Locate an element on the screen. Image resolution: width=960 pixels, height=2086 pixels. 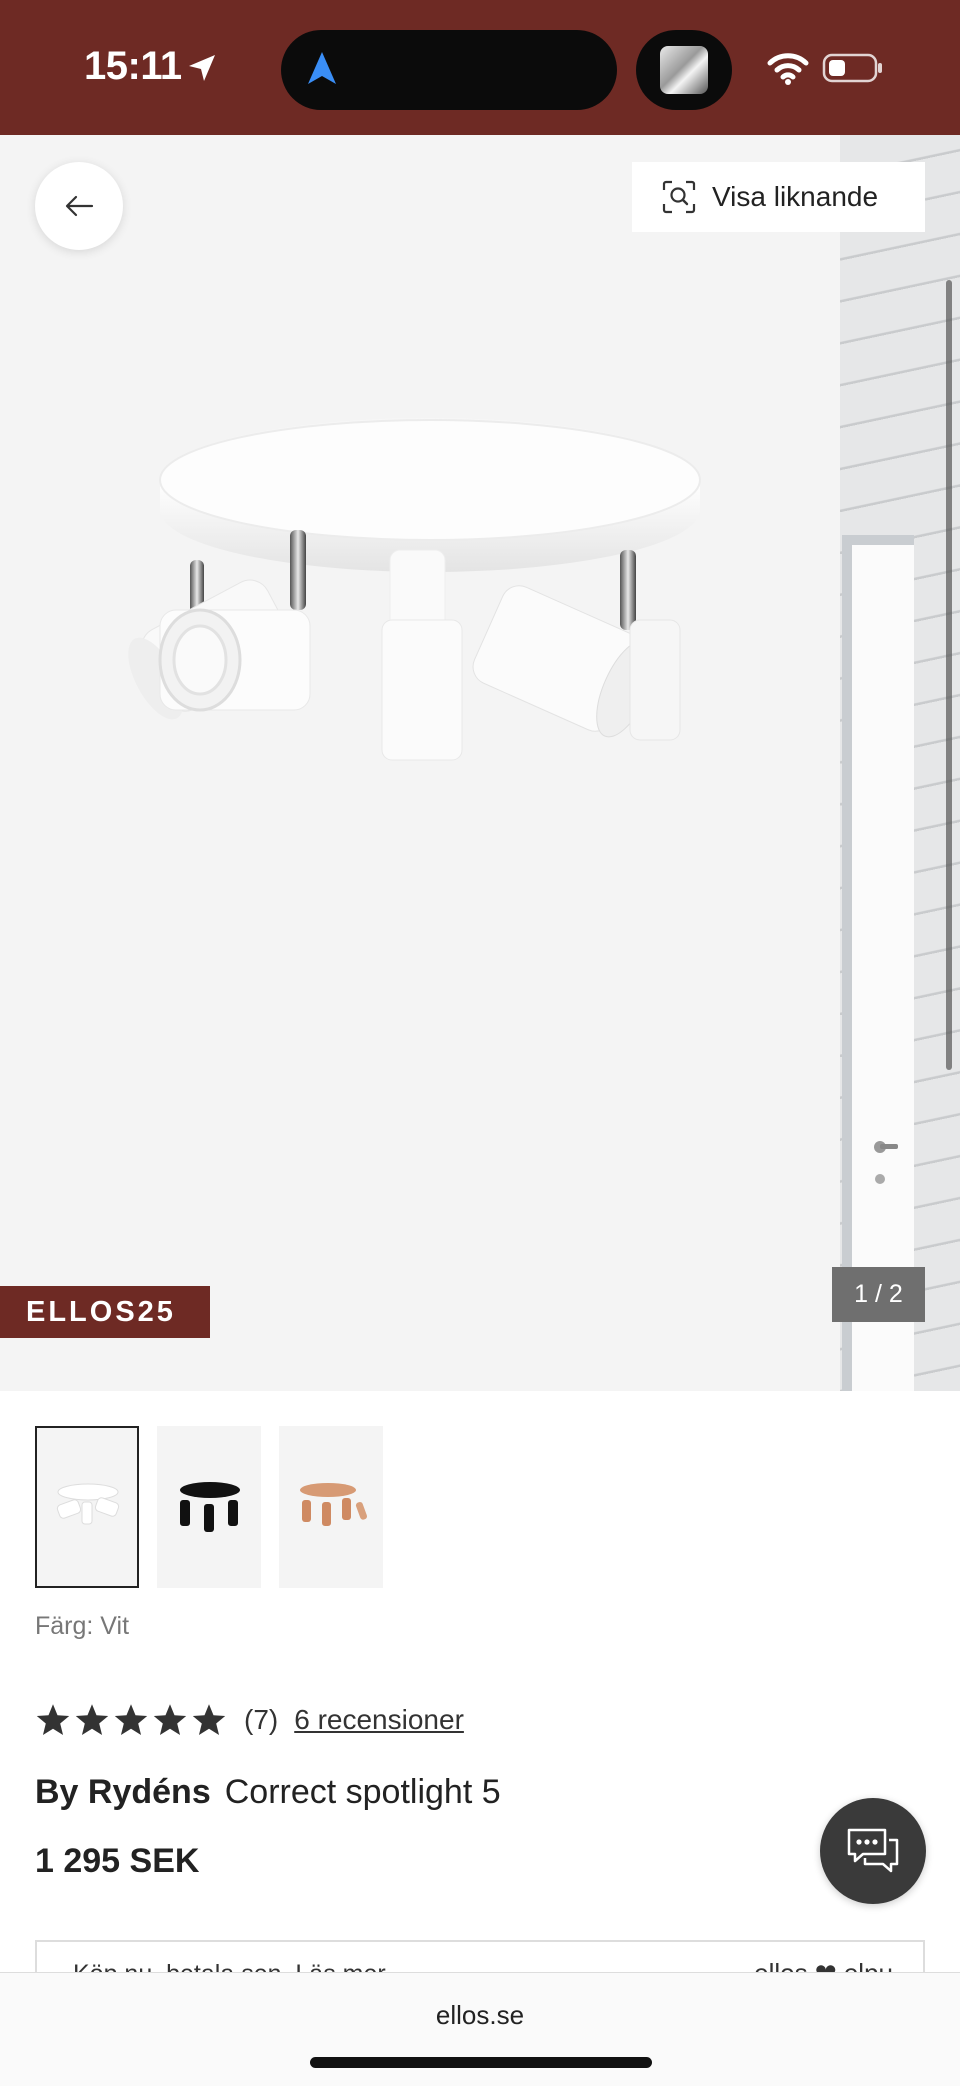
location-arrow-icon is located at coordinates (202, 68).